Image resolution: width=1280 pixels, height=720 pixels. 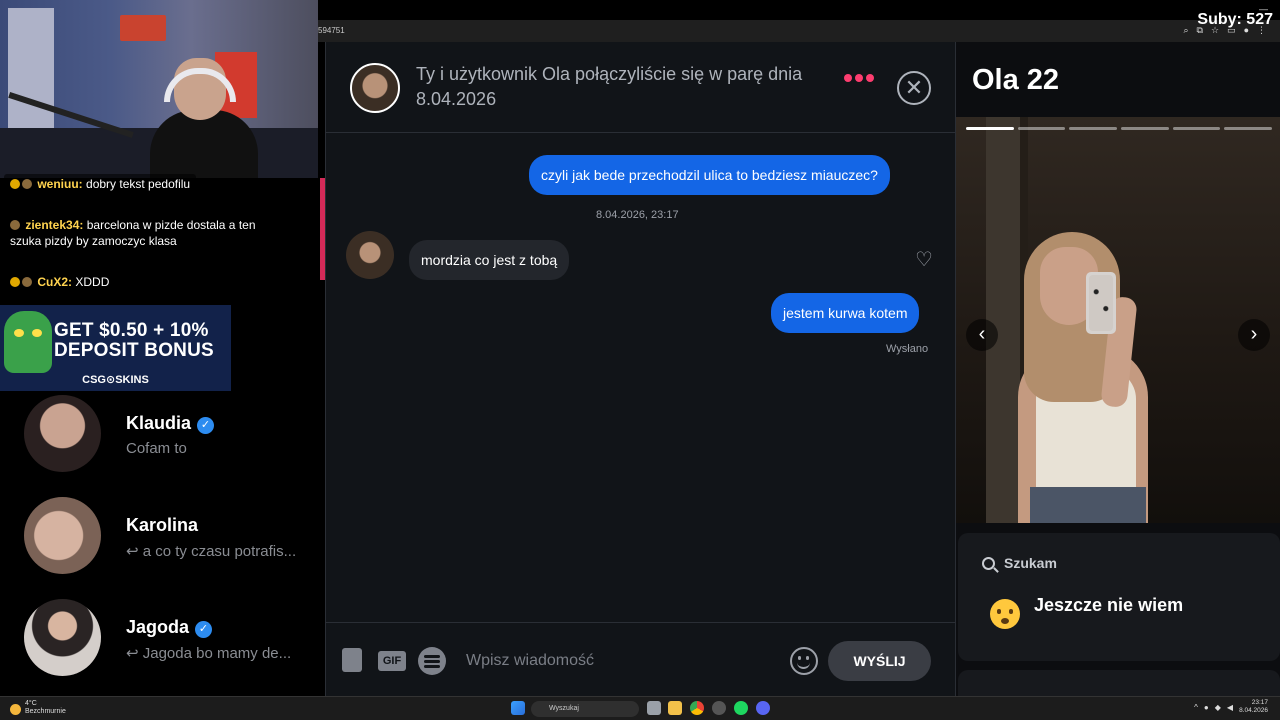 I want to click on contact-card-icon, so click(x=352, y=660).